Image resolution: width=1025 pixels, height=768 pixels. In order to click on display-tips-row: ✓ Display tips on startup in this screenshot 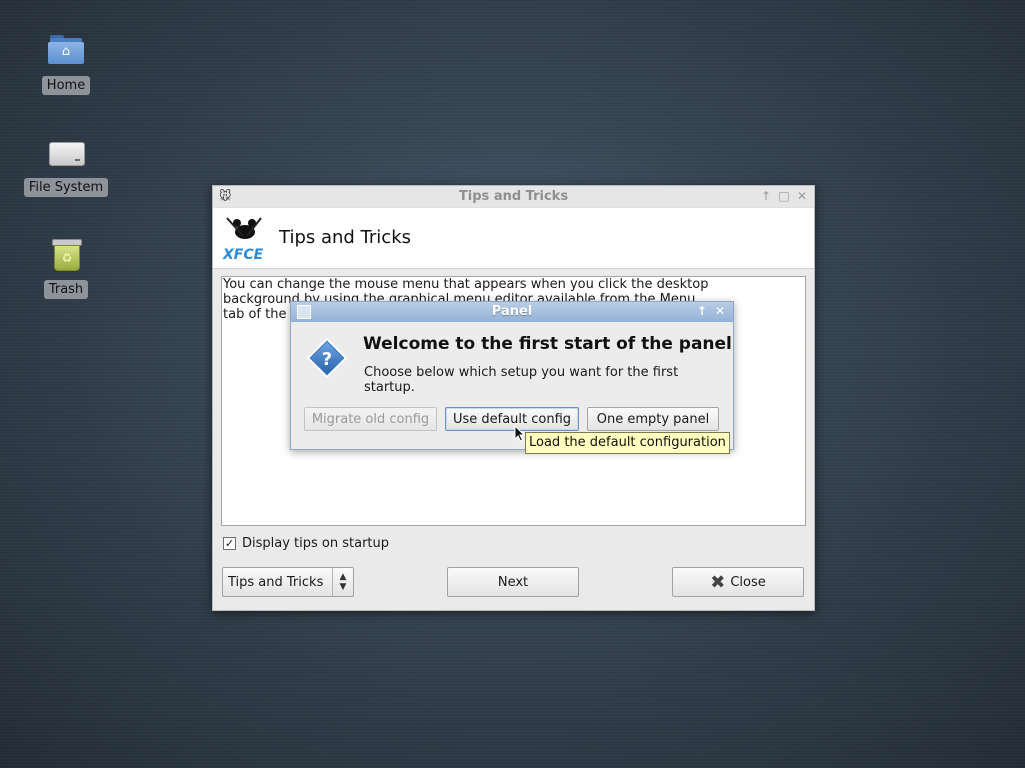, I will do `click(306, 543)`.